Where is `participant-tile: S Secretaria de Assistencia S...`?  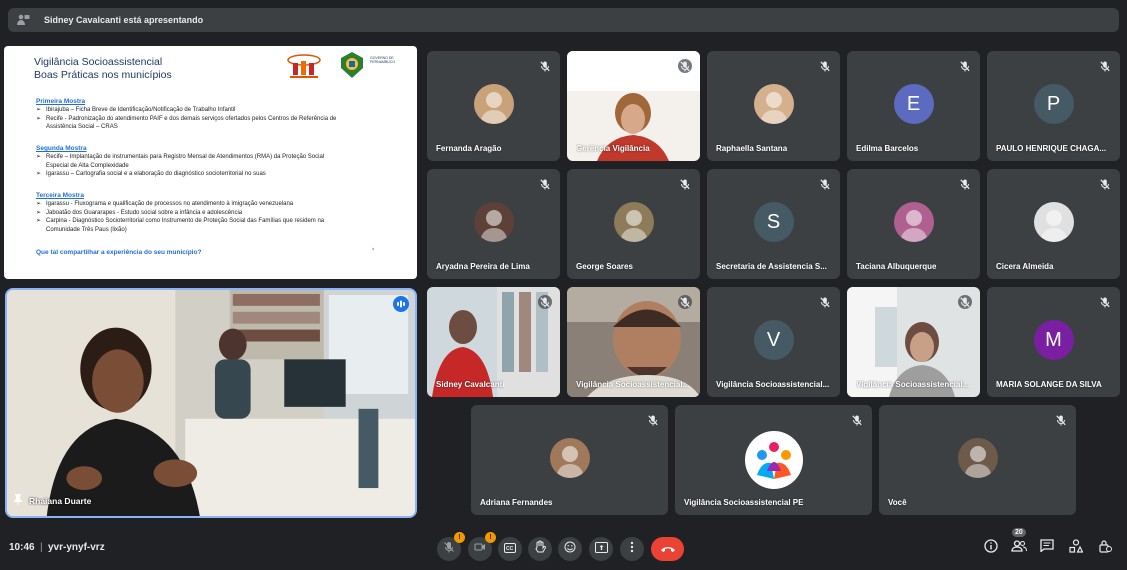
participant-tile: S Secretaria de Assistencia S... is located at coordinates (773, 224).